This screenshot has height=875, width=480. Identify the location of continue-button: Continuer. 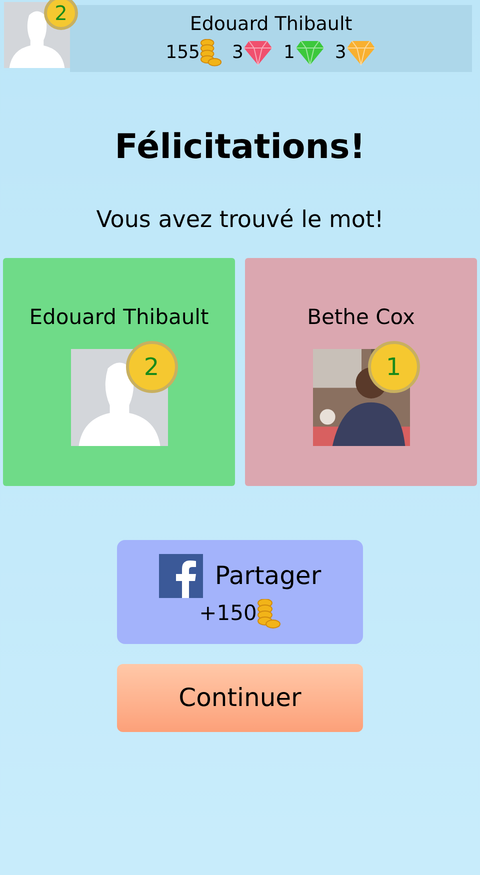
(240, 698).